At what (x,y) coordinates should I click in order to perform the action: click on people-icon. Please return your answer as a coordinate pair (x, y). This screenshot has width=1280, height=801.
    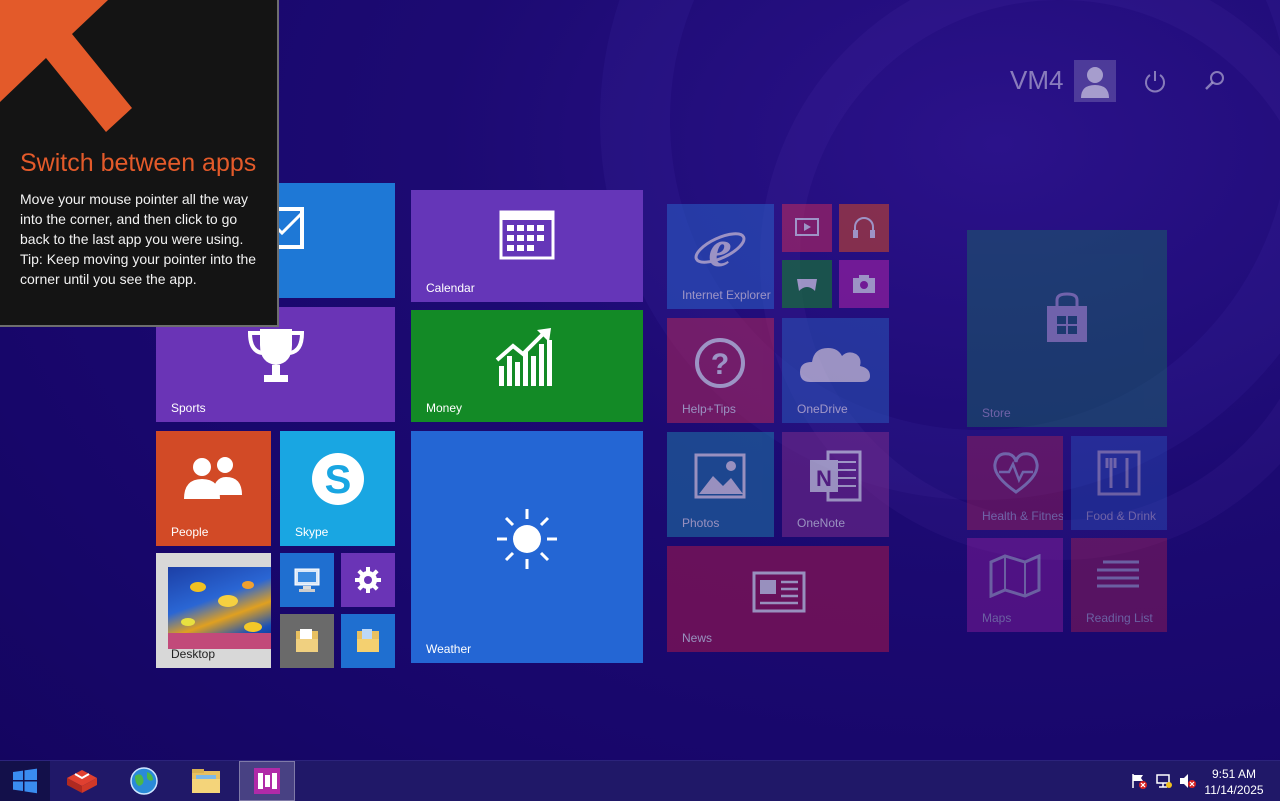
    Looking at the image, I should click on (213, 478).